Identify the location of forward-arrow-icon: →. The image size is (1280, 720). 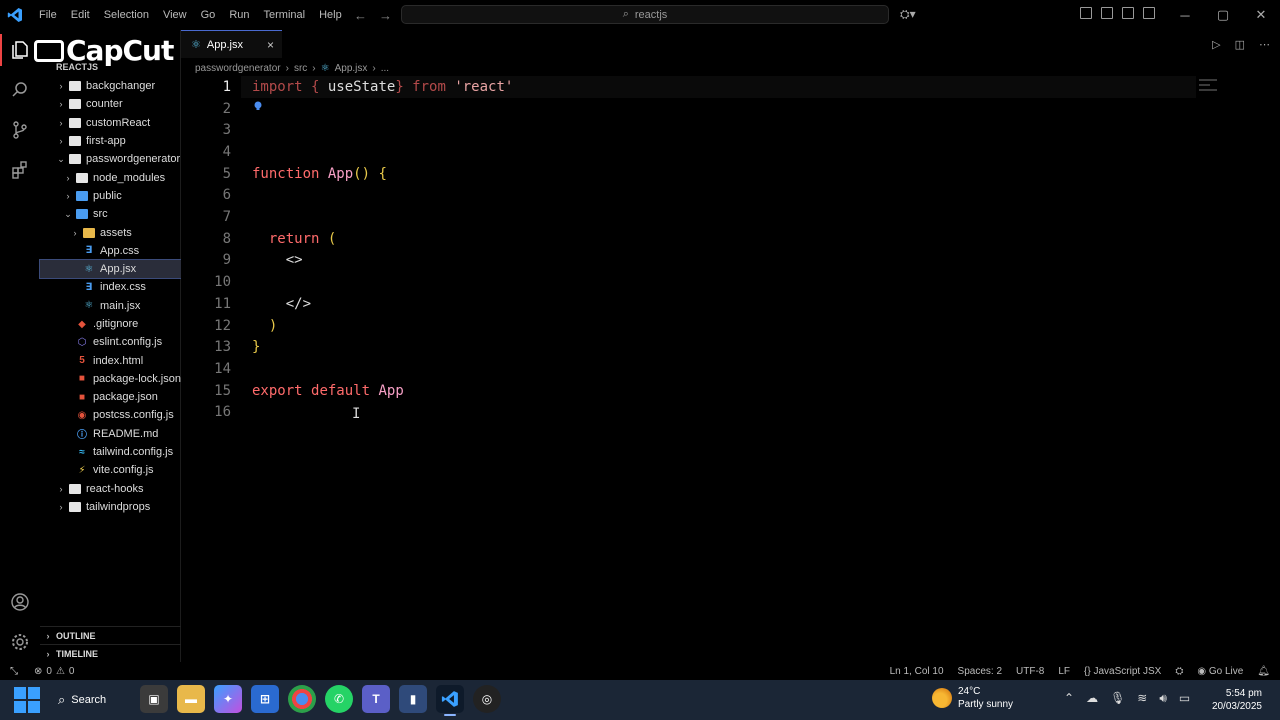
(385, 15).